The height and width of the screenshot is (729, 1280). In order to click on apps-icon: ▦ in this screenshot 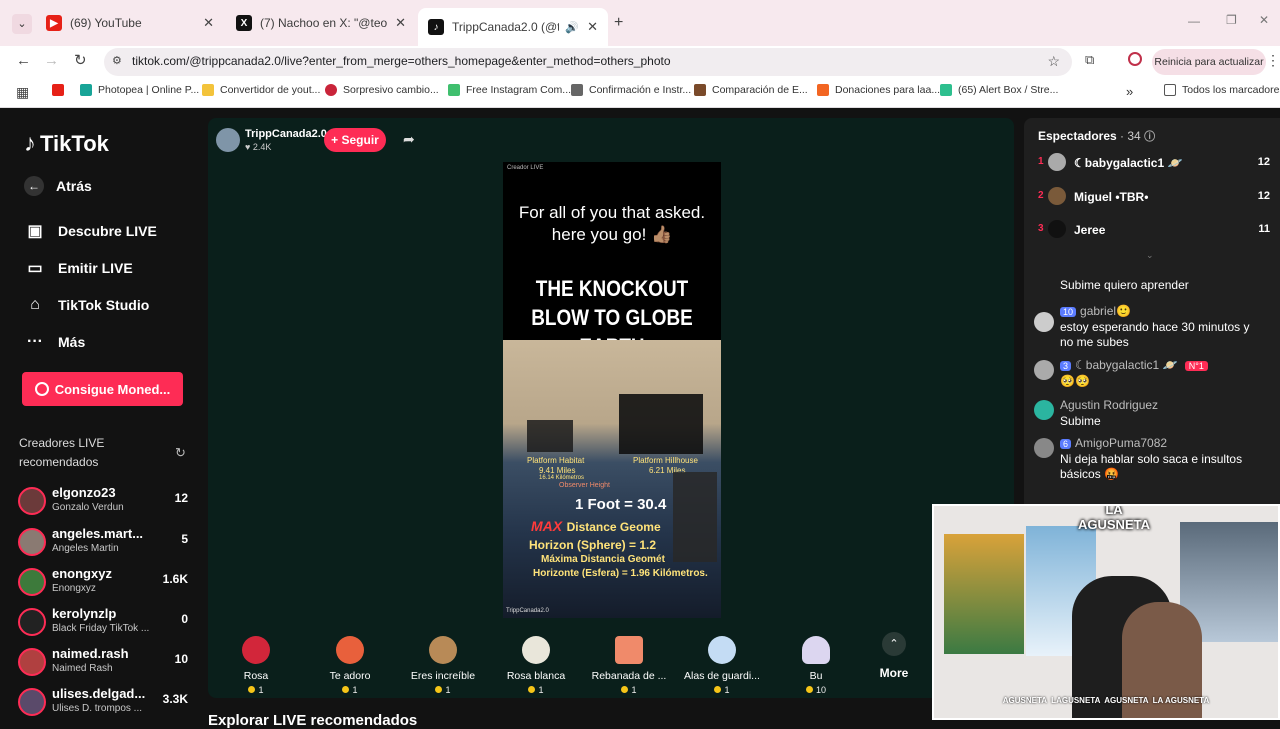, I will do `click(22, 92)`.